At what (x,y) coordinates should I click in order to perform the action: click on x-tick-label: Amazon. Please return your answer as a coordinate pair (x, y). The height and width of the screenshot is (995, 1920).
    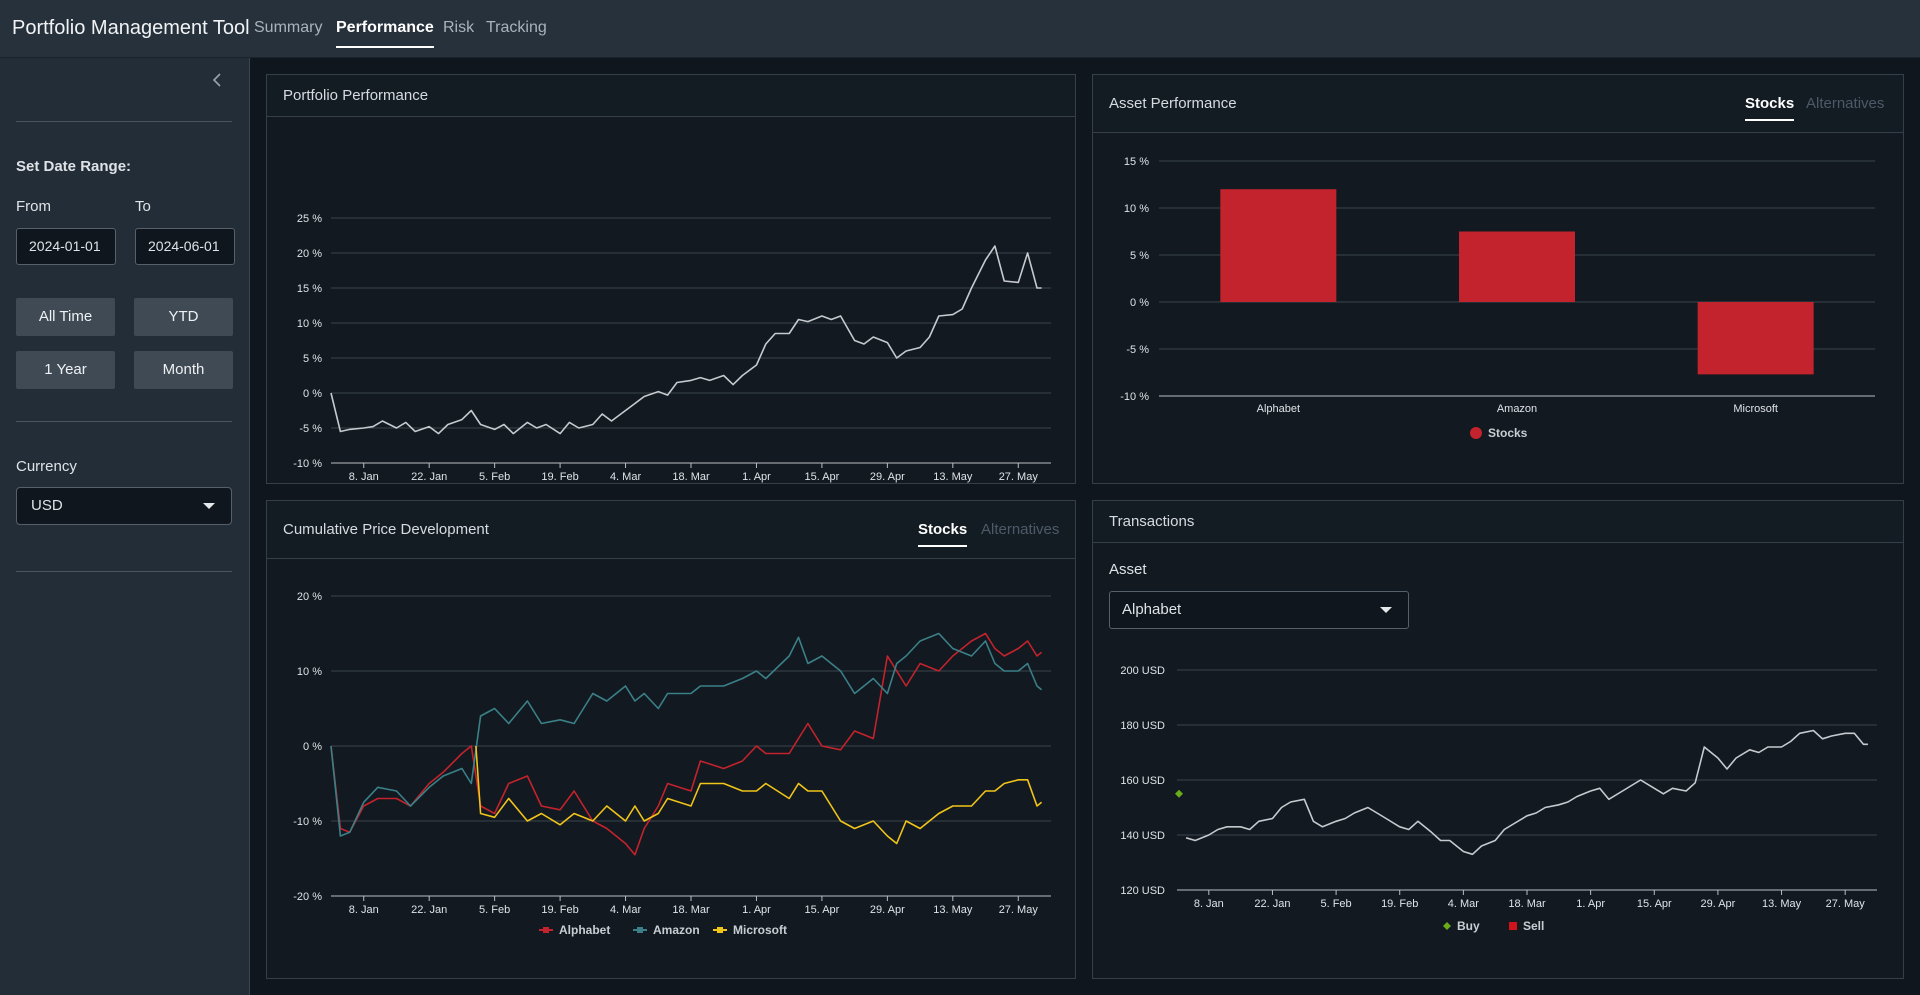
    Looking at the image, I should click on (1517, 409).